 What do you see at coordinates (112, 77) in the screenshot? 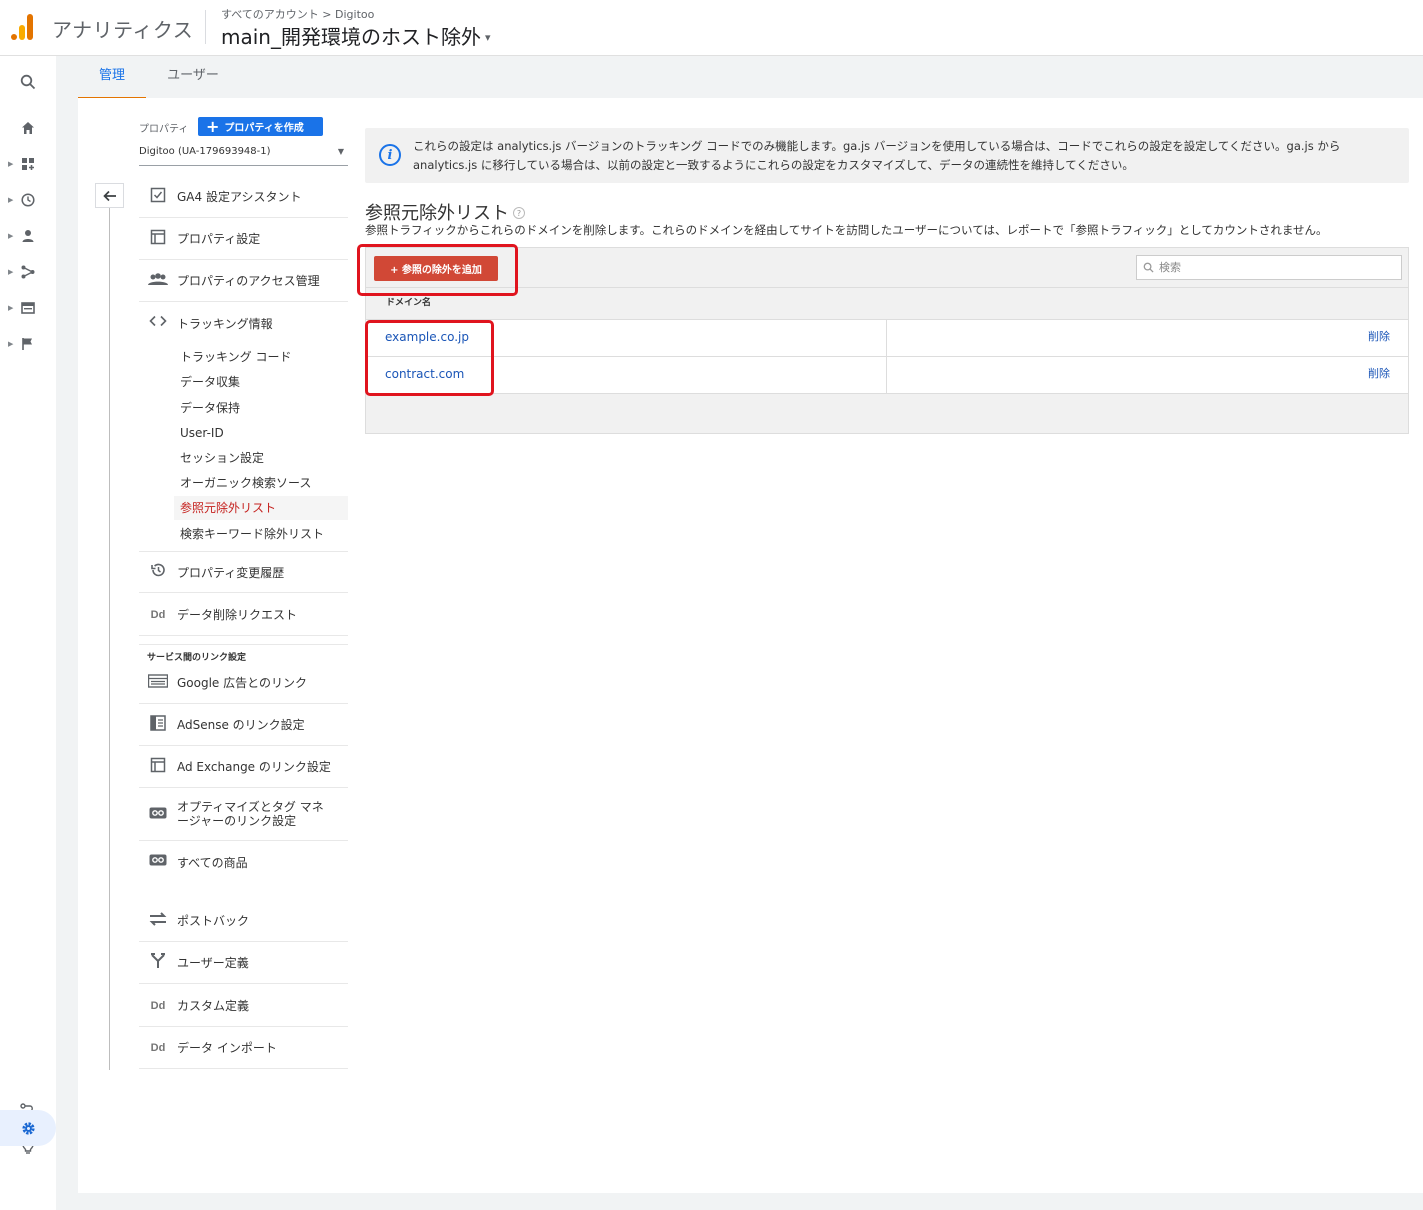
I see `tab-admin: 管理` at bounding box center [112, 77].